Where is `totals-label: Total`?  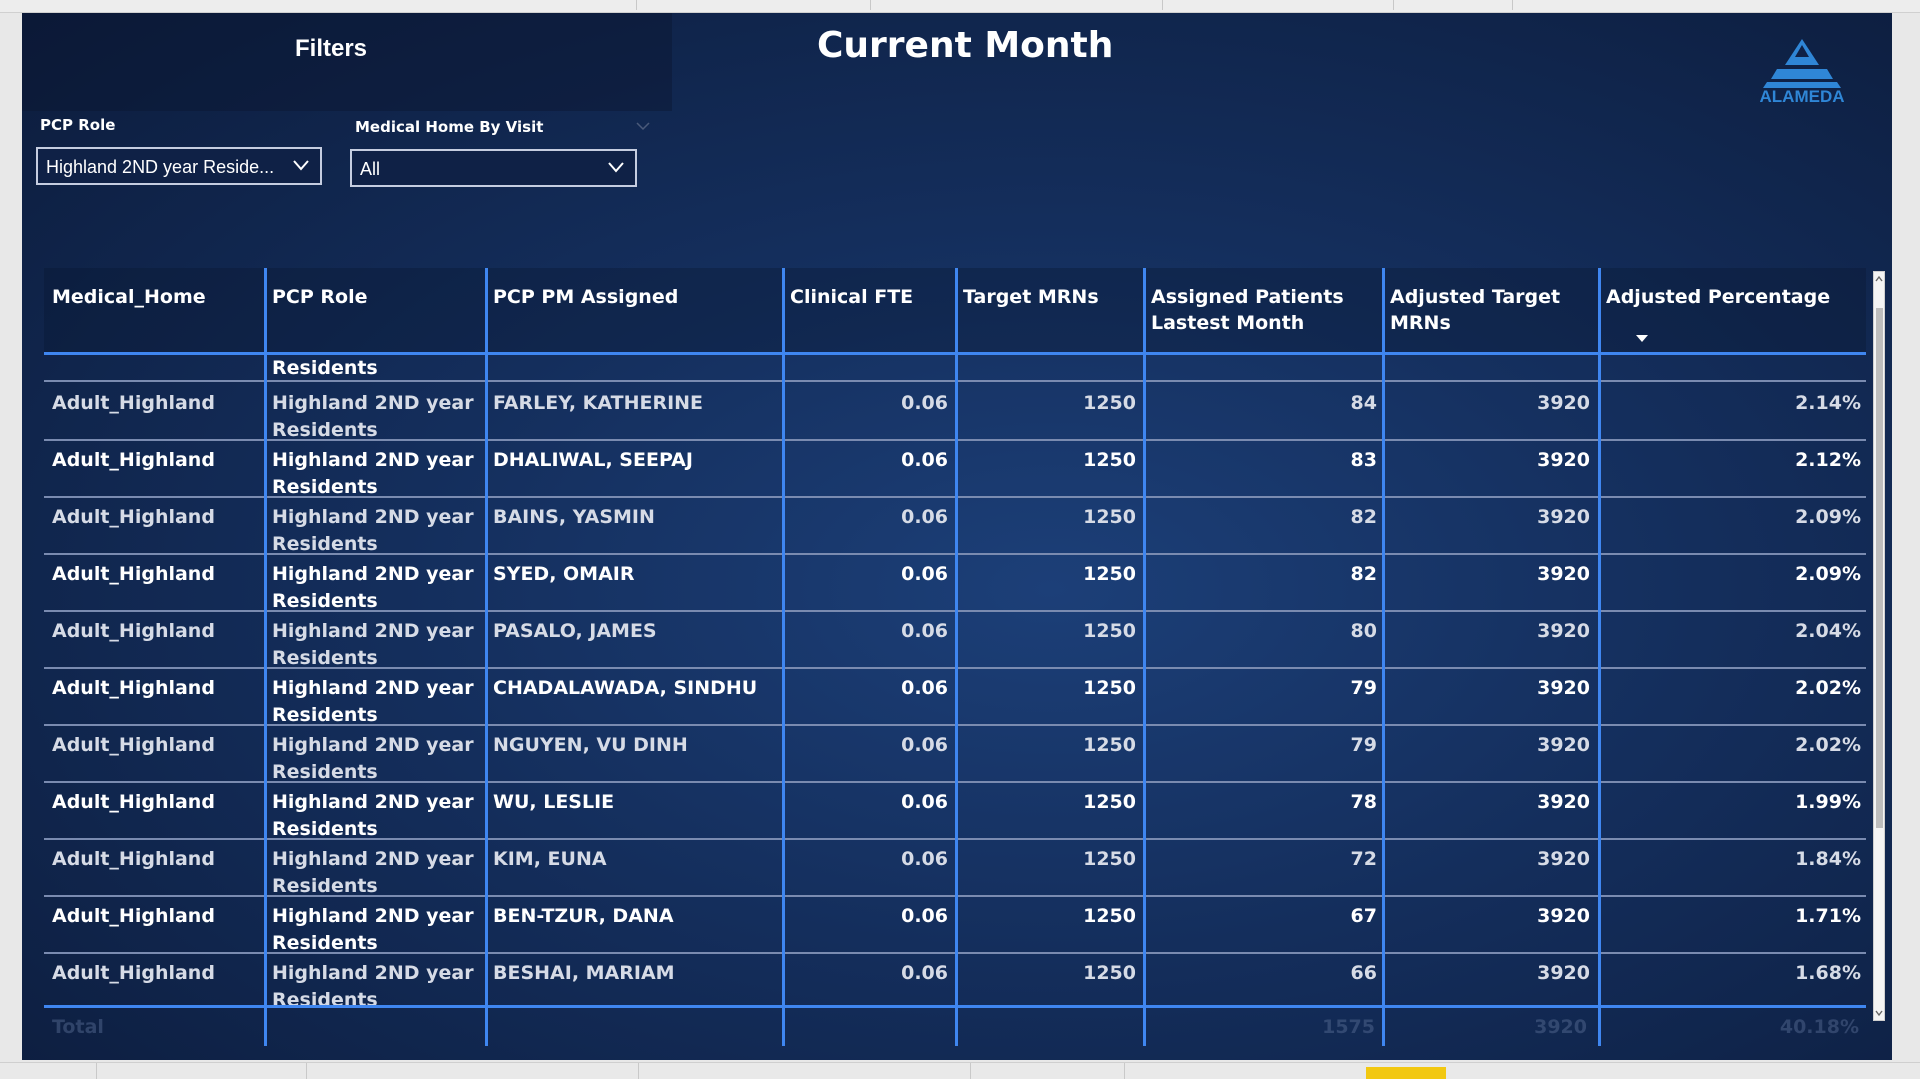
totals-label: Total is located at coordinates (78, 1027).